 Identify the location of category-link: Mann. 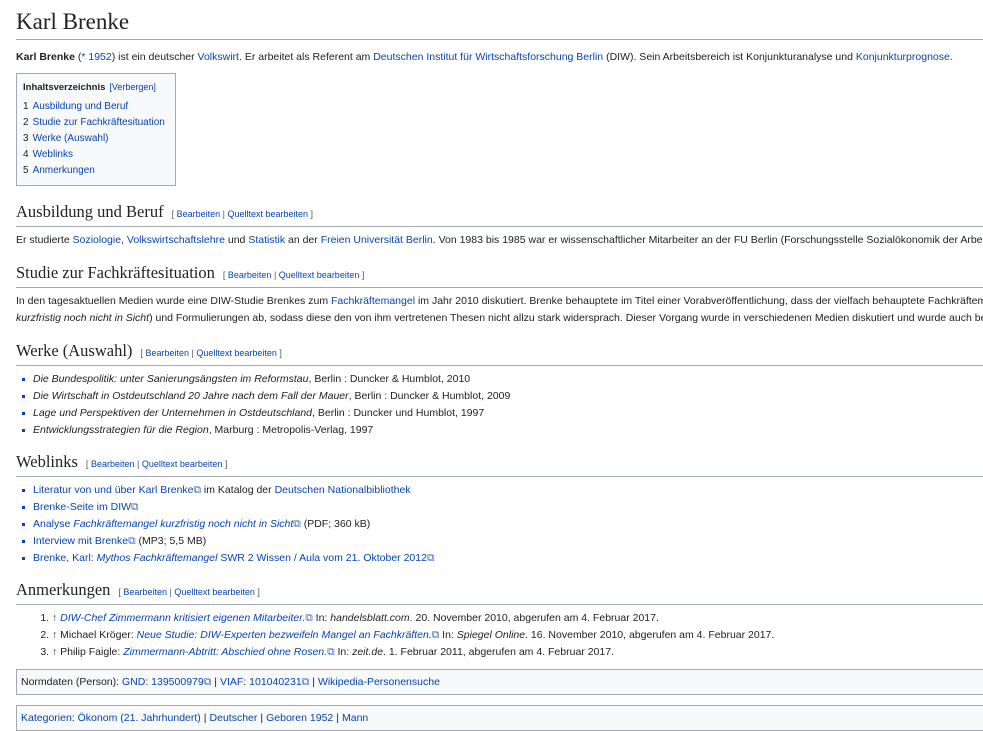
(355, 718).